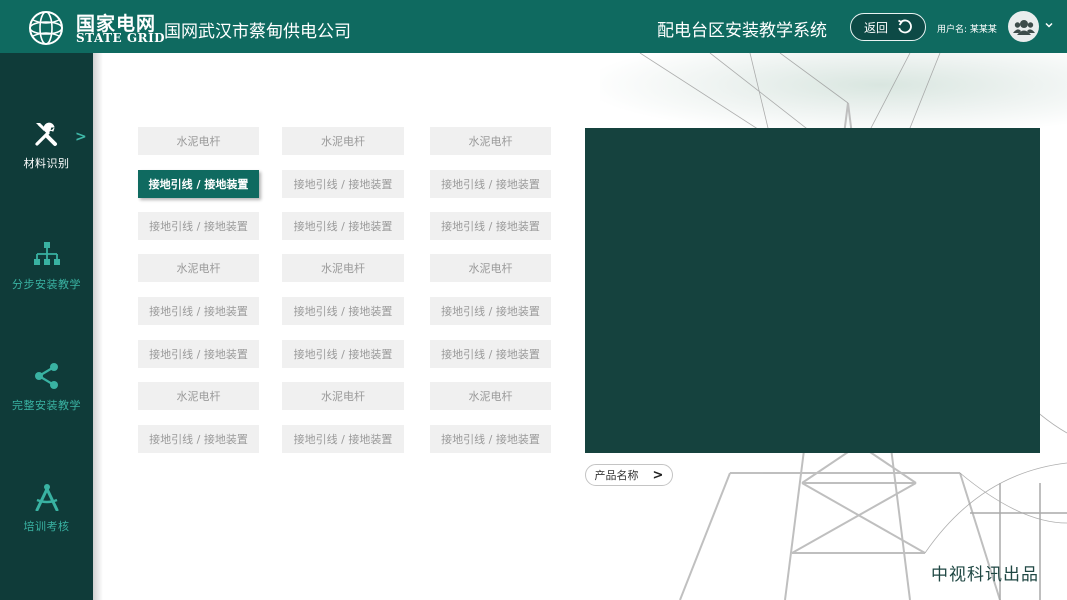 The width and height of the screenshot is (1067, 600). Describe the element at coordinates (121, 38) in the screenshot. I see `logo-text-en: STATE GRID` at that location.